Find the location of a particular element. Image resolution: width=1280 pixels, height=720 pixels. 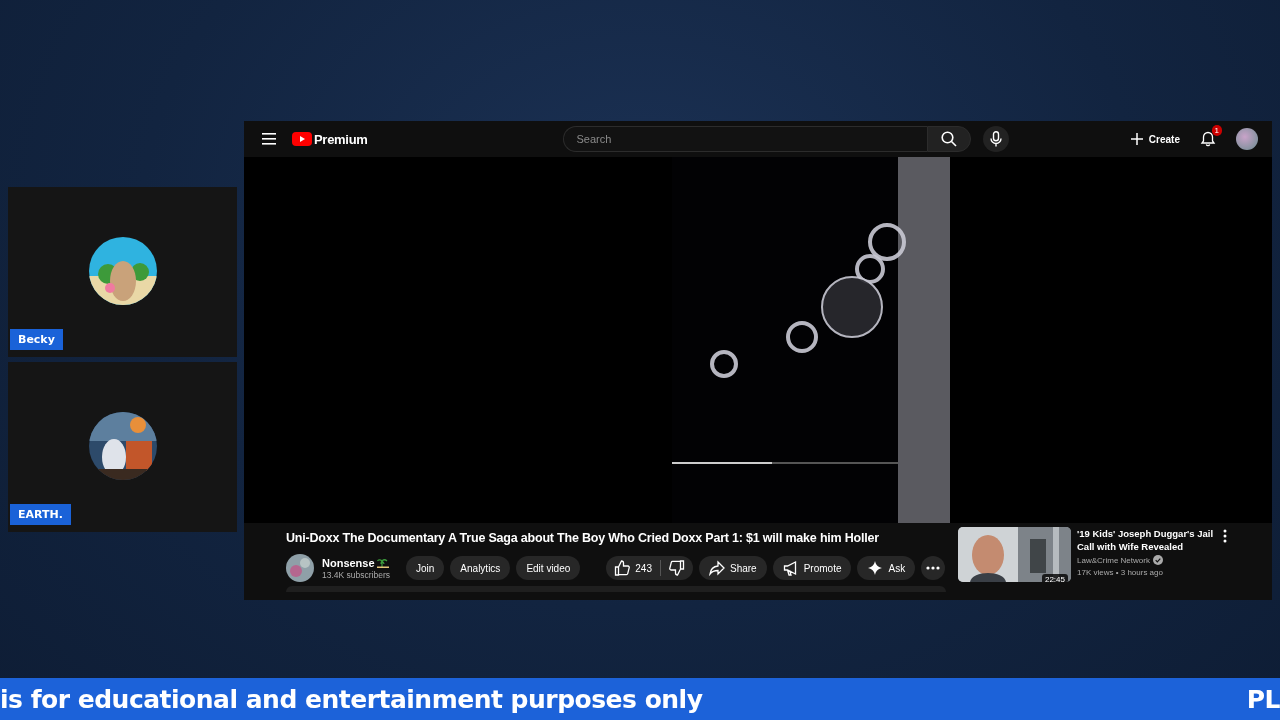

video-title: '19 Kids' Joseph Duggar's Jail Call with Wife Revealed is located at coordinates (1147, 540).